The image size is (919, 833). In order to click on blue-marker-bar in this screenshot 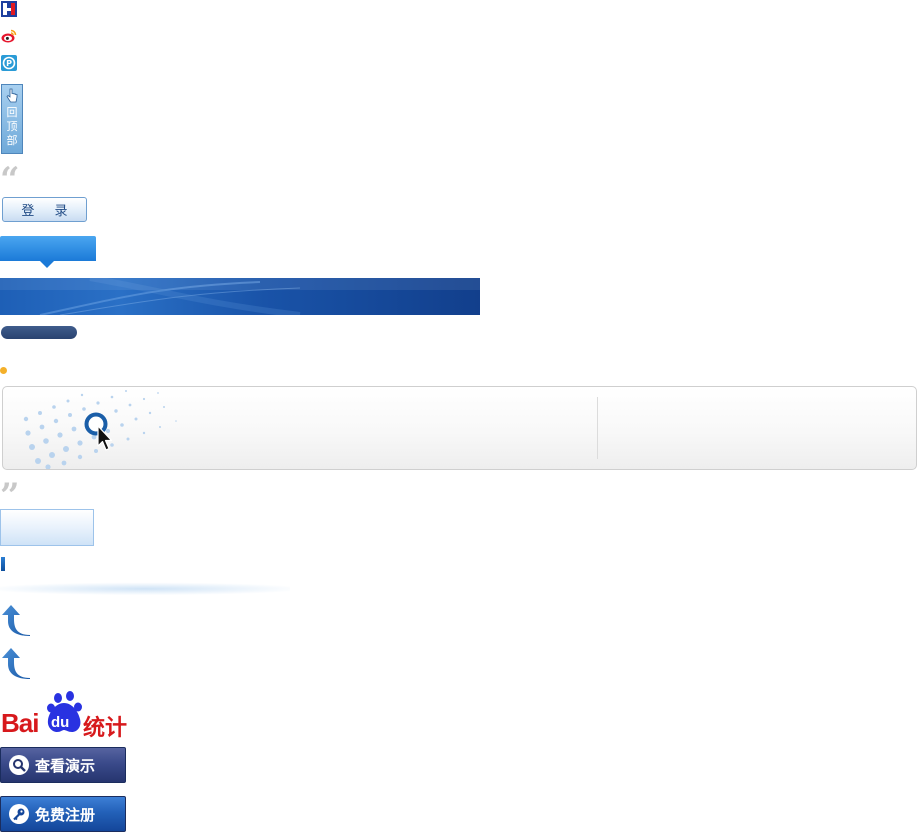, I will do `click(3, 564)`.